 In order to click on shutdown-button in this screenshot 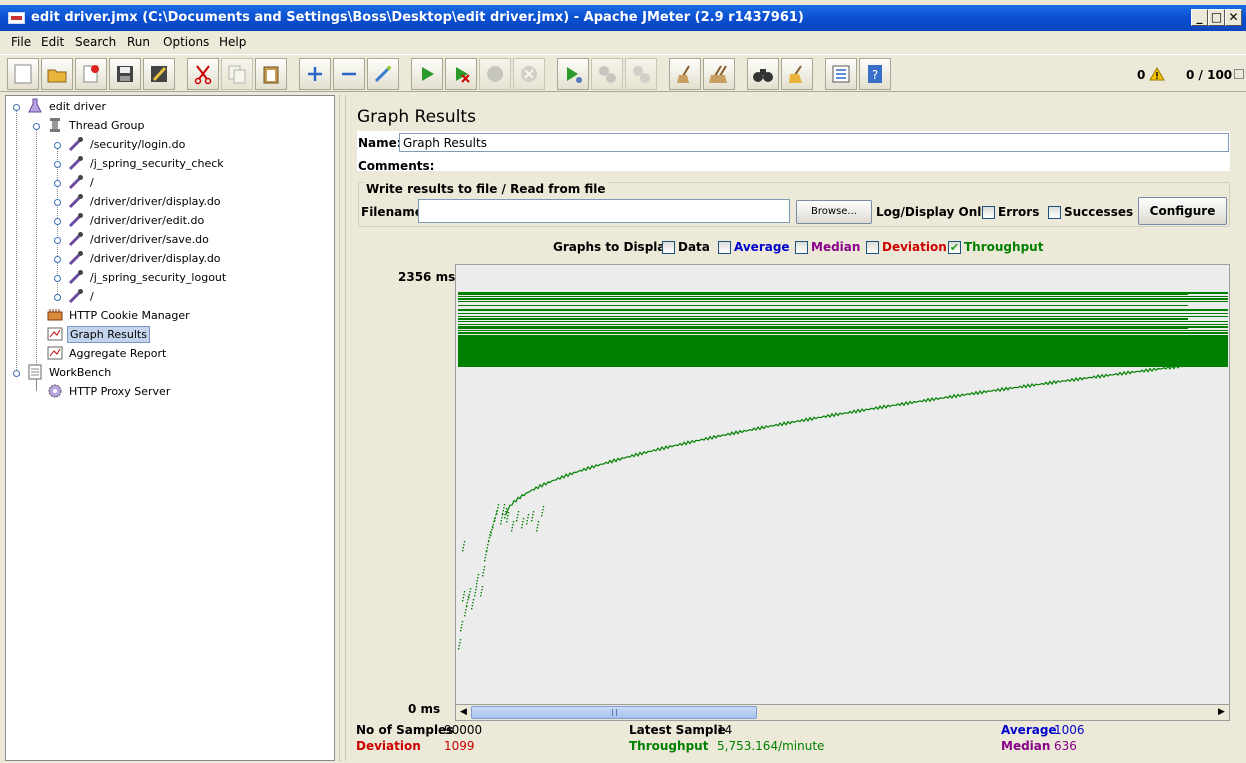, I will do `click(529, 74)`.